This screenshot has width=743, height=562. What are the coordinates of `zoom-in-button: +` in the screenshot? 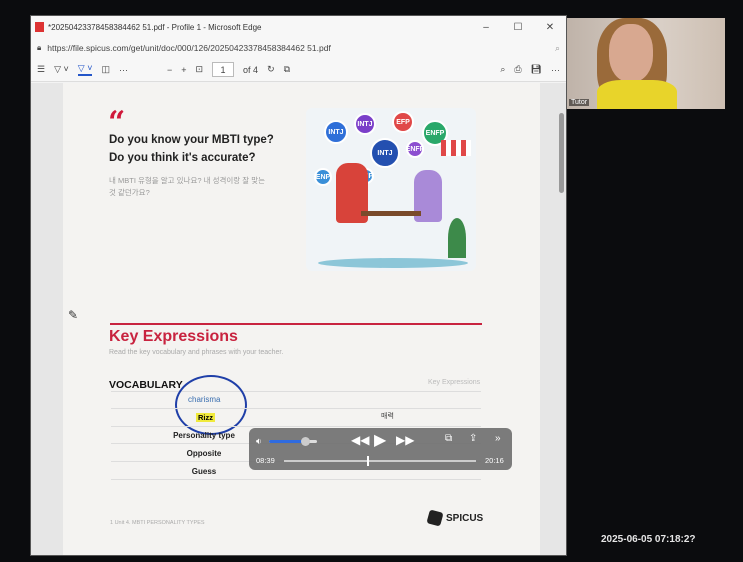 It's located at (183, 70).